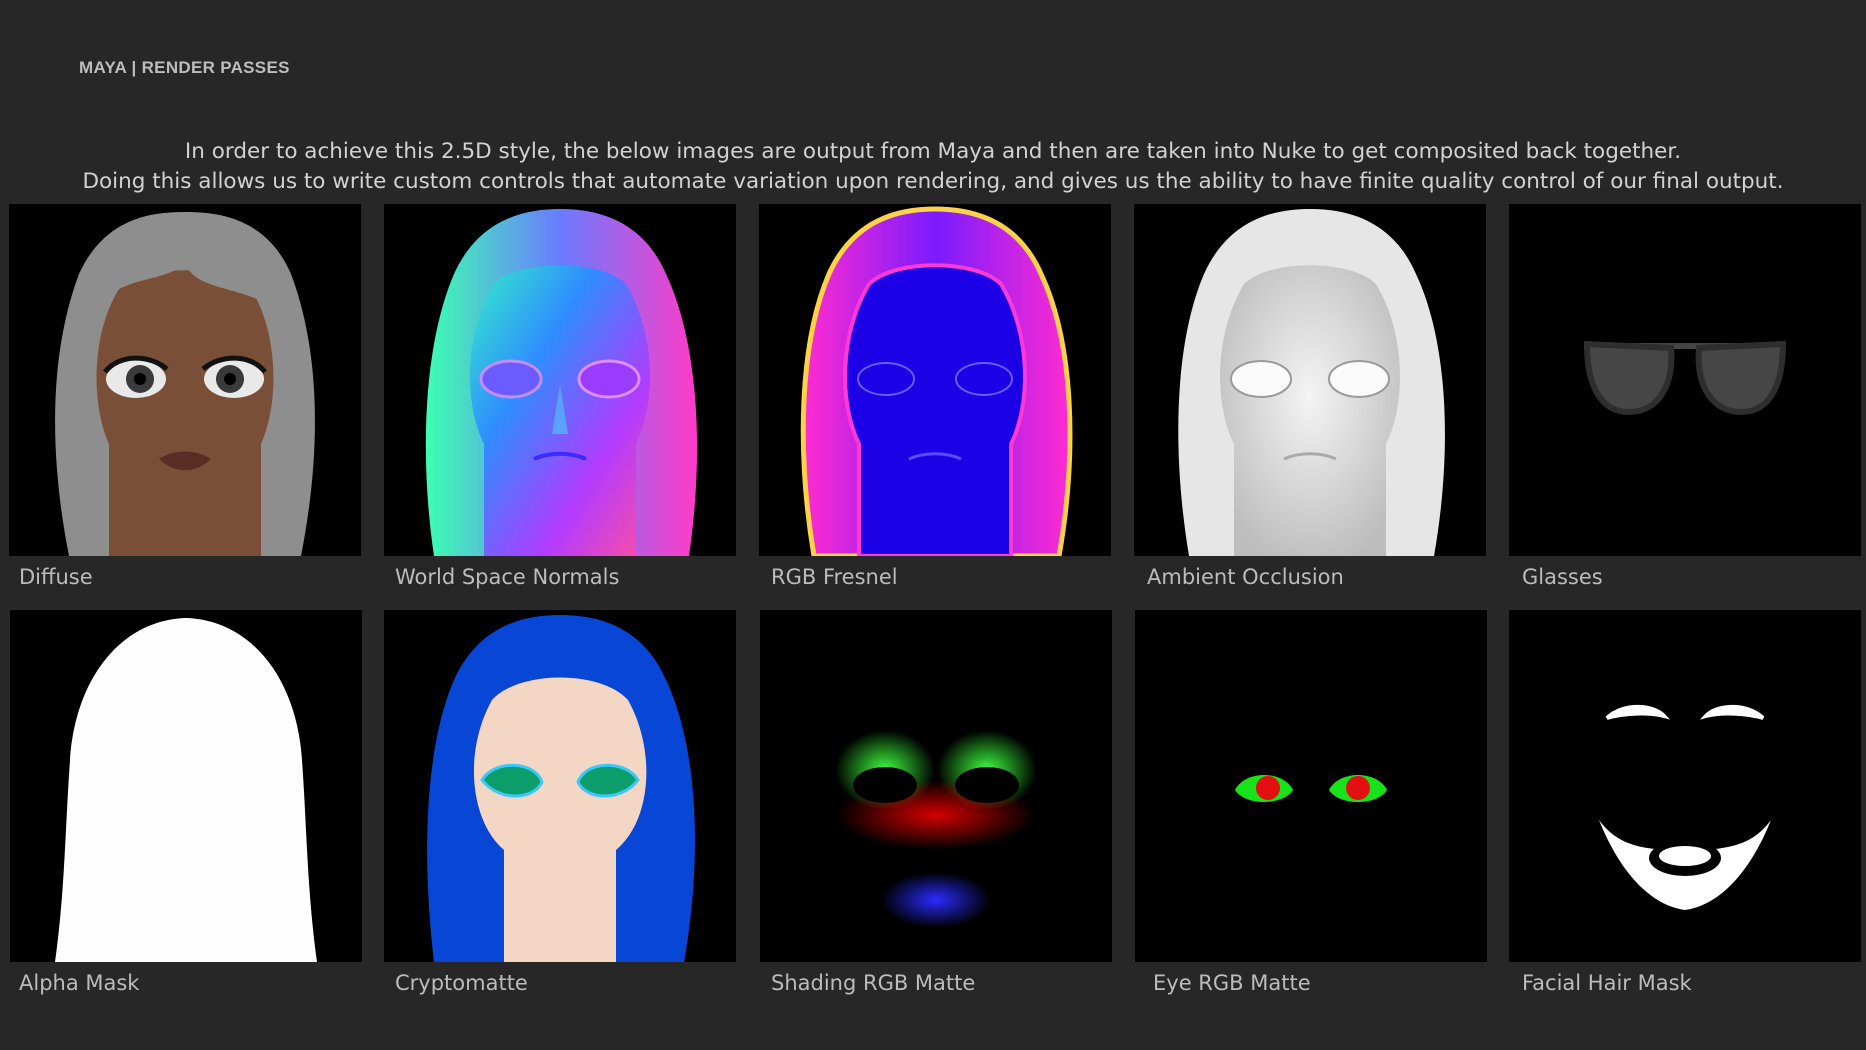 This screenshot has width=1866, height=1050. What do you see at coordinates (1562, 577) in the screenshot?
I see `pass-caption-glasses: Glasses` at bounding box center [1562, 577].